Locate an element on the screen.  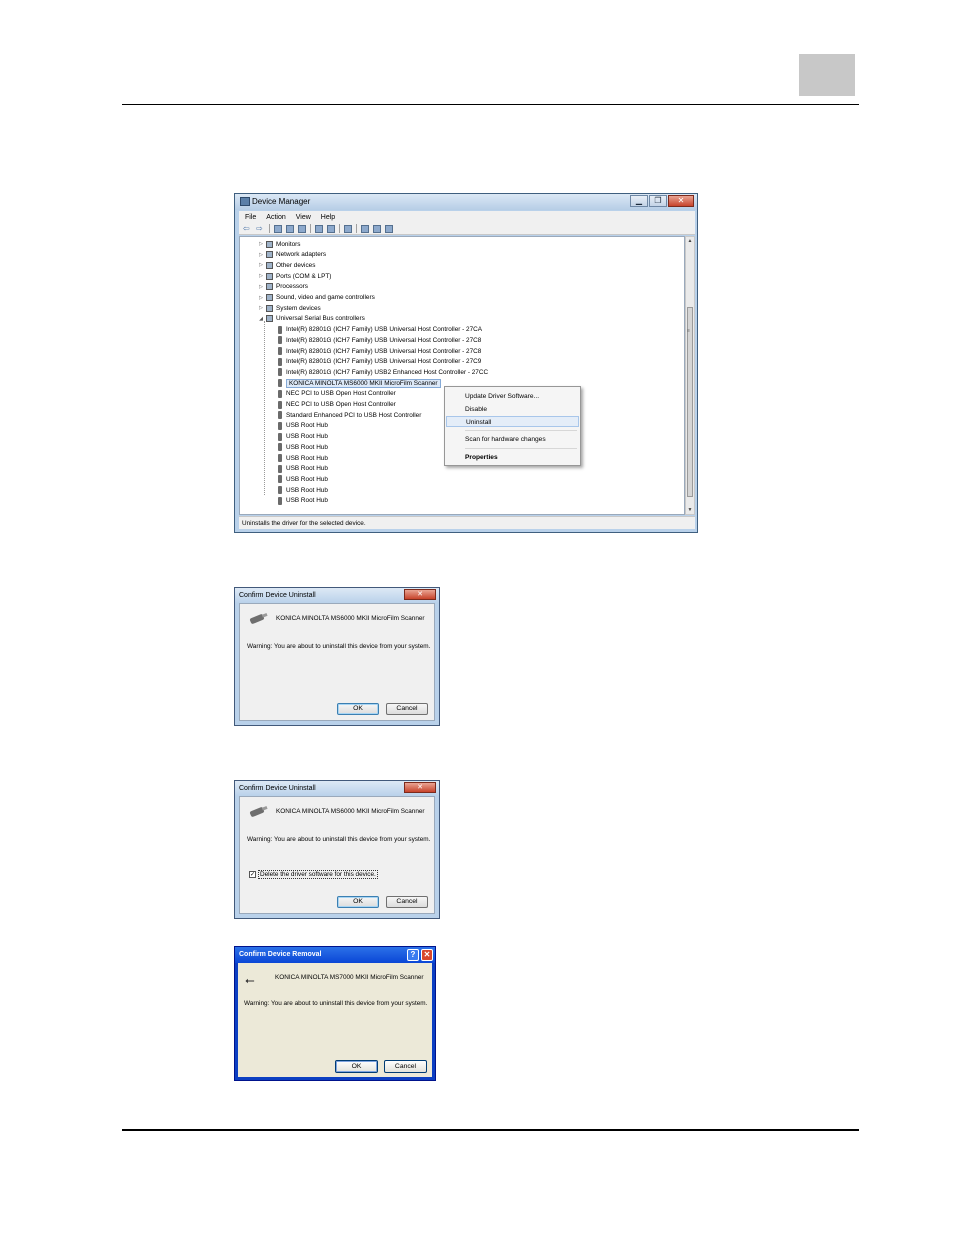
delete-driver-checkbox: ✓ is located at coordinates (252, 874).